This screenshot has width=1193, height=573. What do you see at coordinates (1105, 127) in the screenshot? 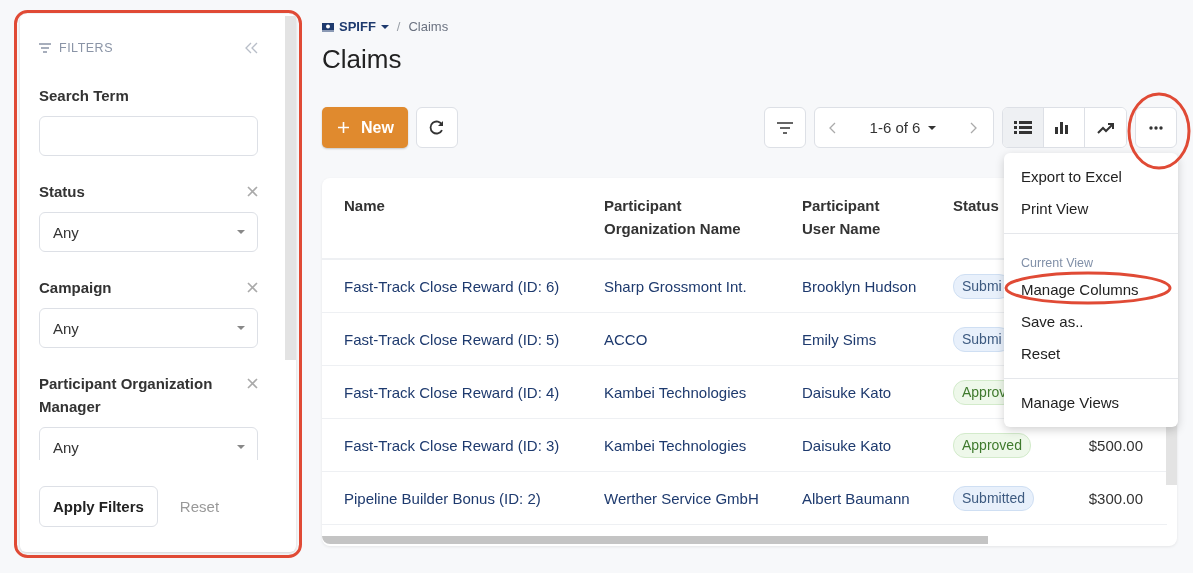
I see `trend-icon` at bounding box center [1105, 127].